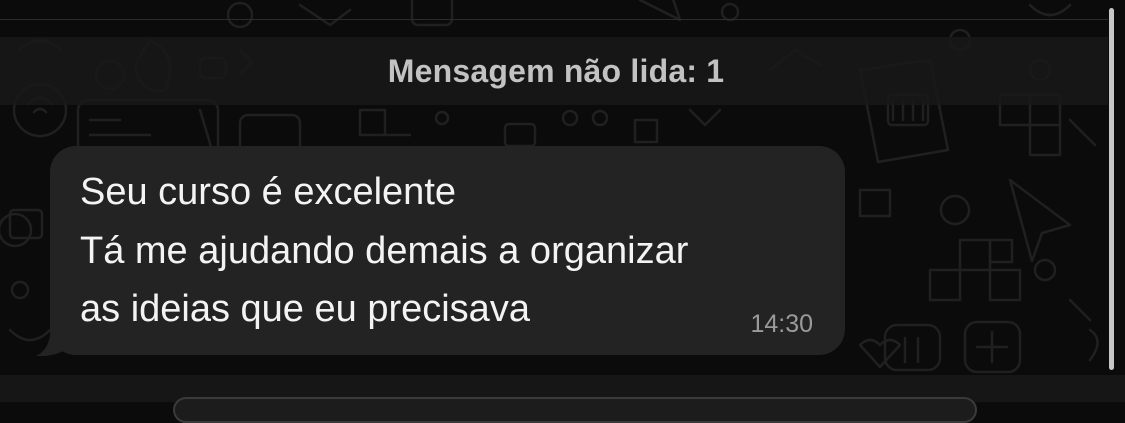  I want to click on top-separator, so click(554, 19).